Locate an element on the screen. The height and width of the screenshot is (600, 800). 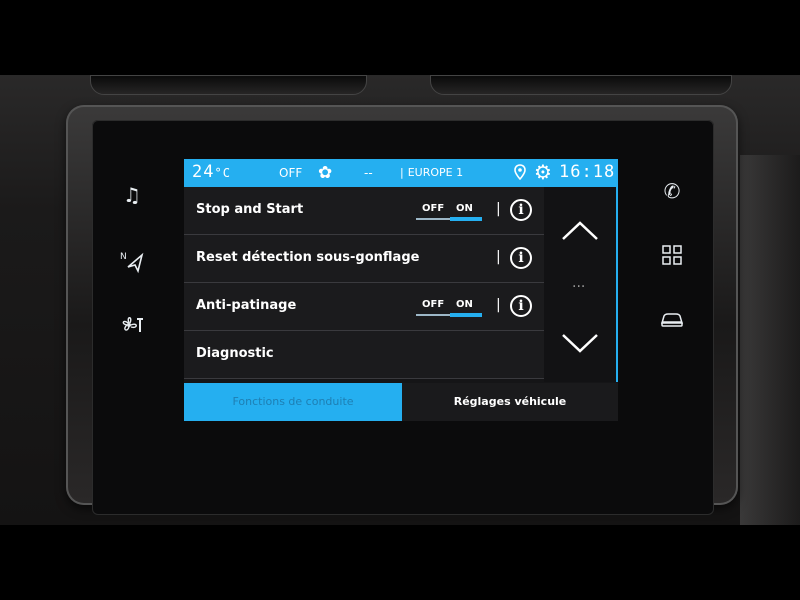
scroll-controls: ··· is located at coordinates (581, 284).